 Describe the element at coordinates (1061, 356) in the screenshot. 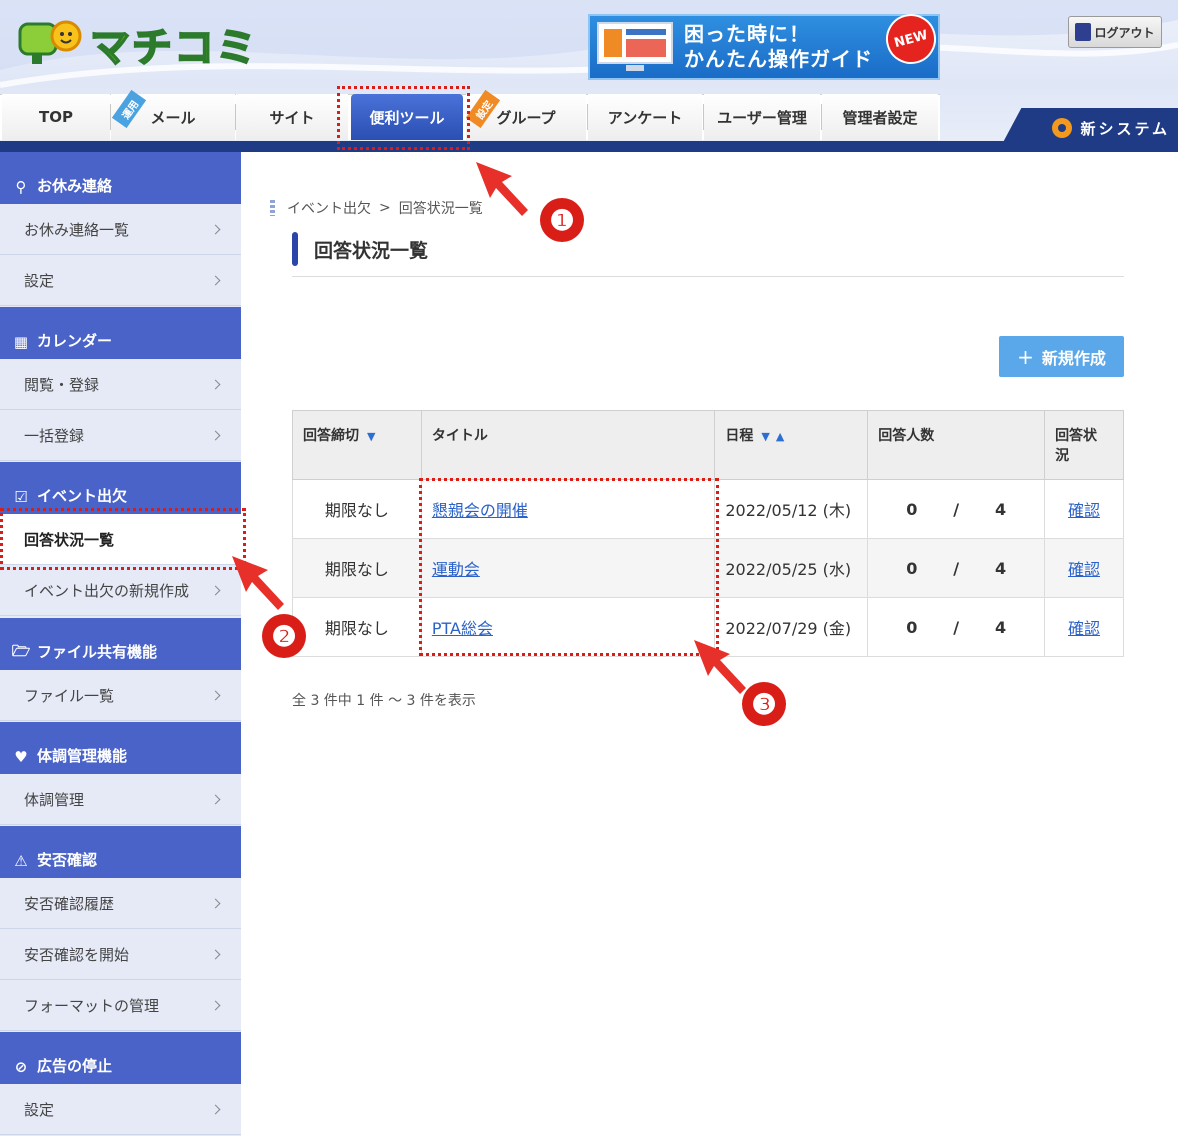

I see `new-create-button: + 新規作成` at that location.